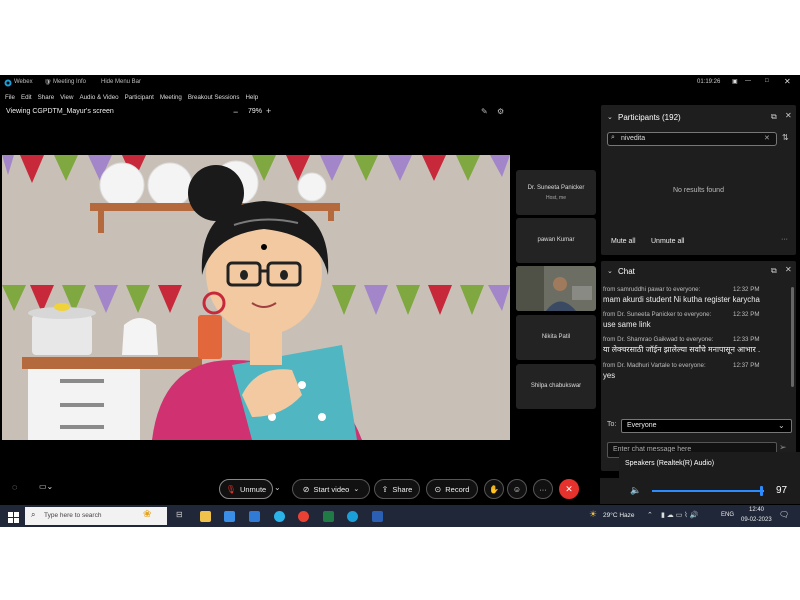 This screenshot has height=600, width=800. What do you see at coordinates (748, 81) in the screenshot?
I see `minimize-icon: —` at bounding box center [748, 81].